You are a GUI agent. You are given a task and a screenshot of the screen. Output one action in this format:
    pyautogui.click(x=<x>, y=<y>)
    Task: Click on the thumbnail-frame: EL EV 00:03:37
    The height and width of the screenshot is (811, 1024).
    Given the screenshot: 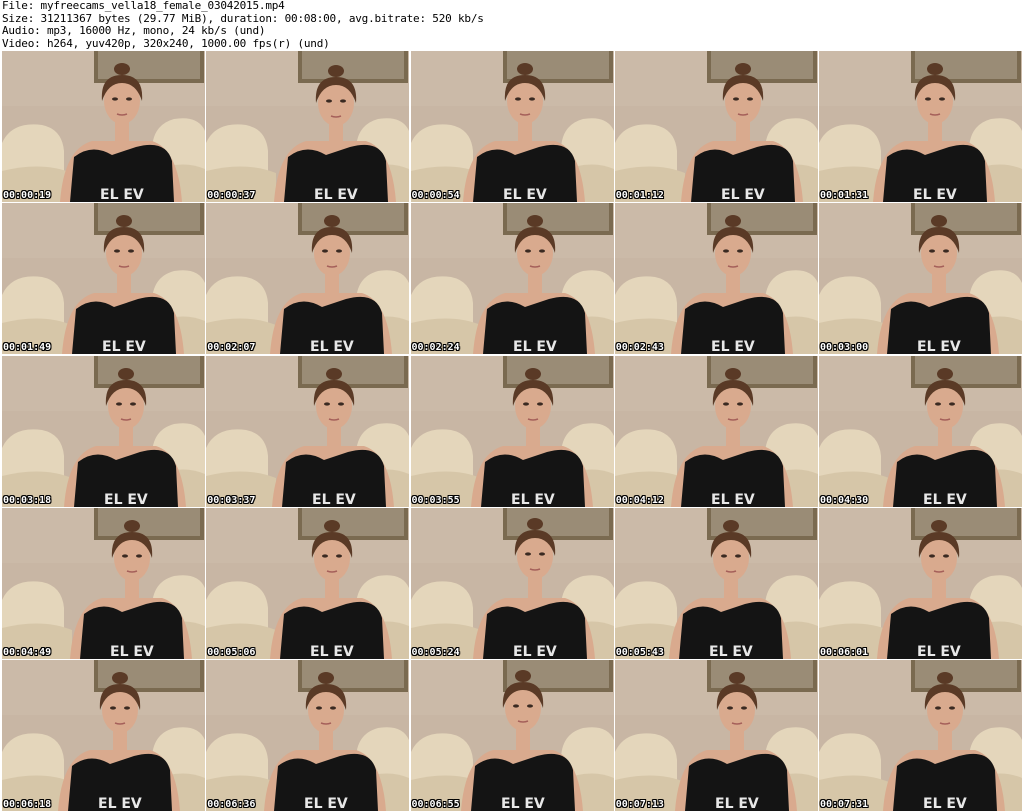 What is the action you would take?
    pyautogui.click(x=308, y=431)
    